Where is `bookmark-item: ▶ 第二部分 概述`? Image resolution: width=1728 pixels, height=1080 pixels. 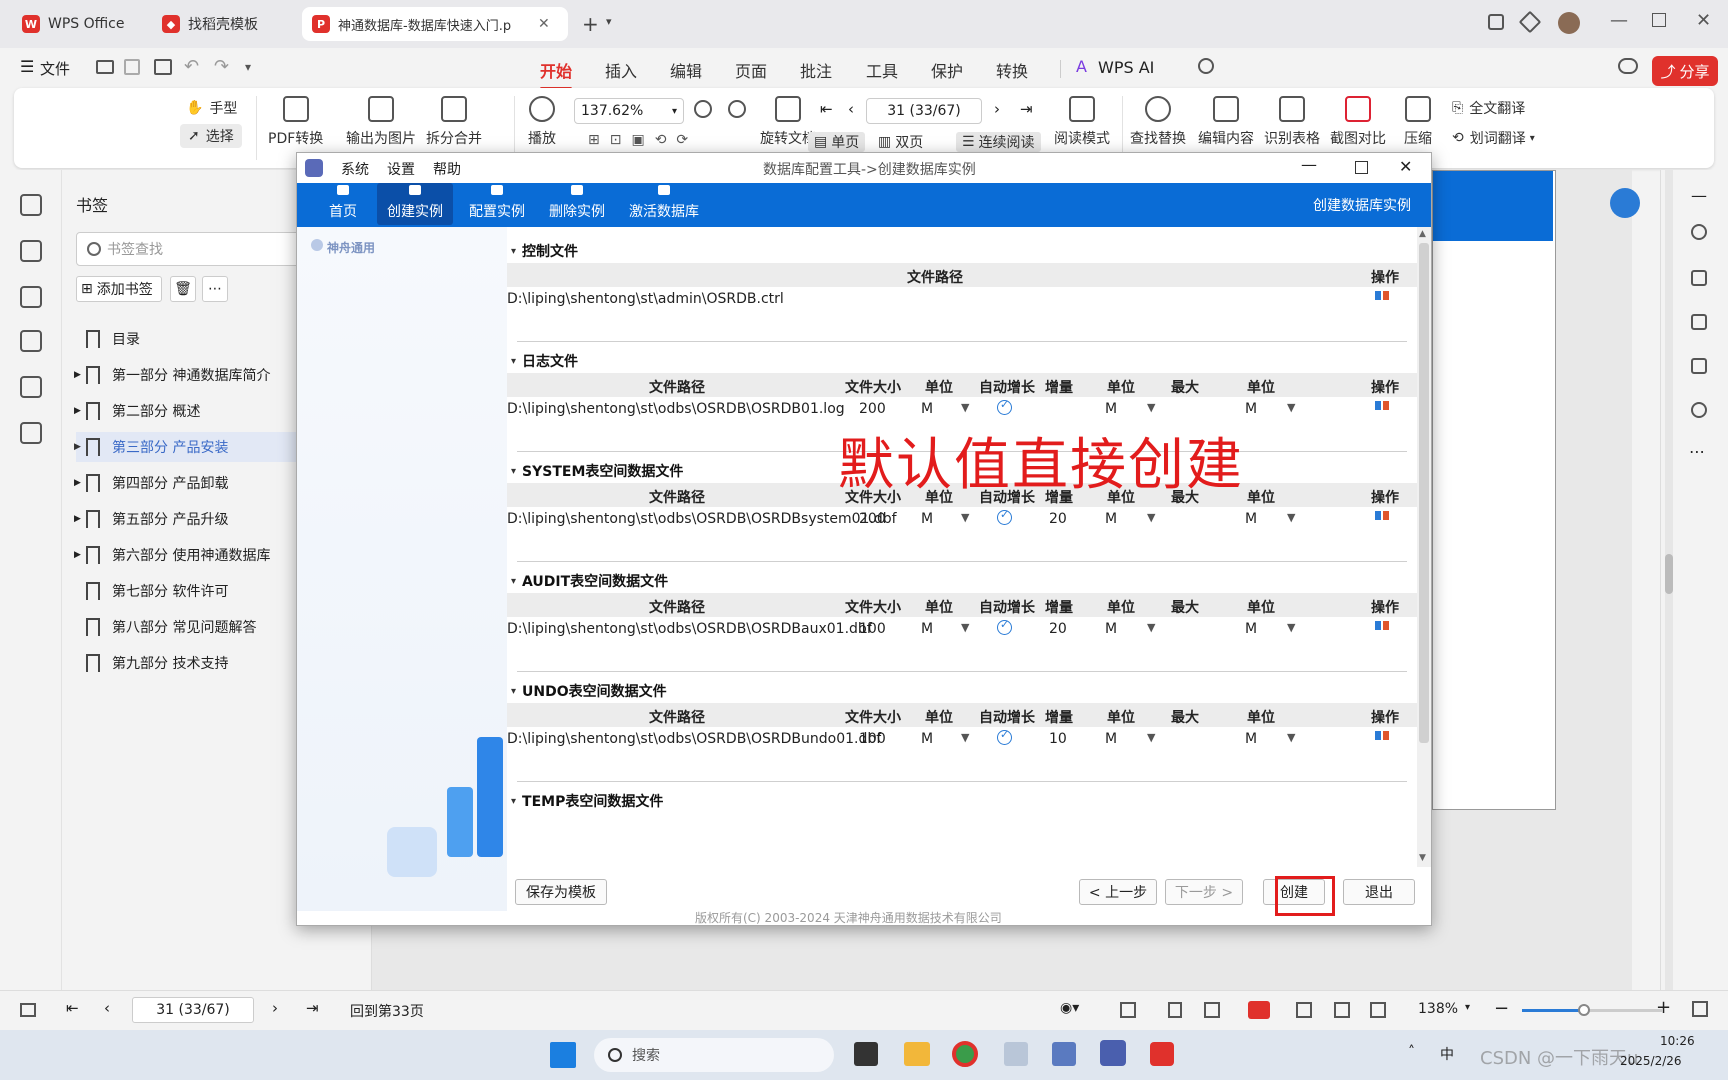 bookmark-item: ▶ 第二部分 概述 is located at coordinates (137, 411).